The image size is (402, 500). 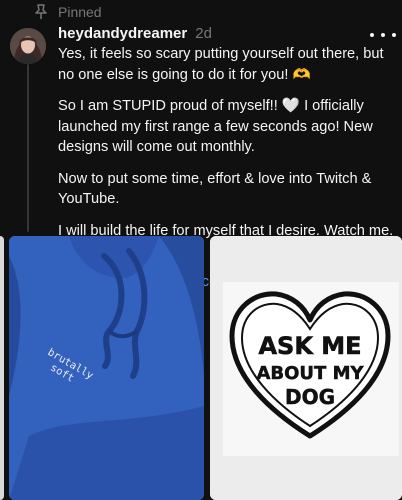 What do you see at coordinates (28, 46) in the screenshot?
I see `avatar` at bounding box center [28, 46].